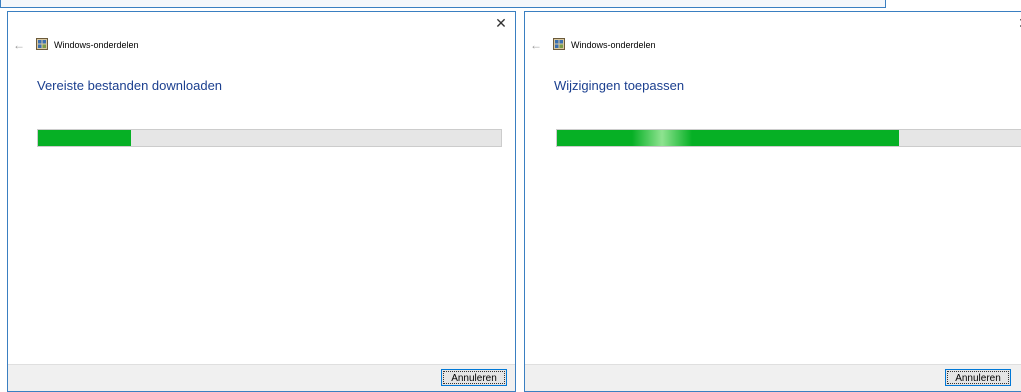 This screenshot has width=1021, height=392. What do you see at coordinates (130, 85) in the screenshot?
I see `status-heading: Vereiste bestanden downloaden` at bounding box center [130, 85].